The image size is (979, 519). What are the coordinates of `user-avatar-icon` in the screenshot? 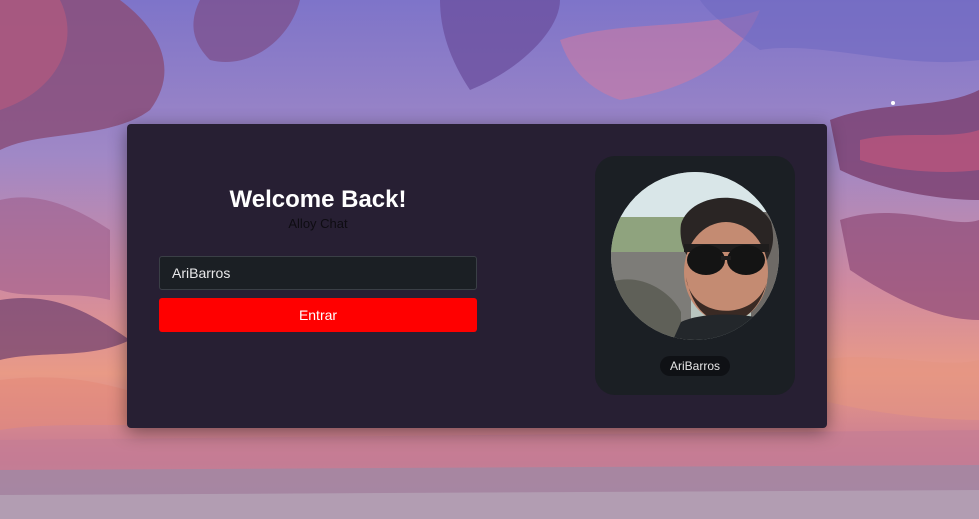 It's located at (695, 256).